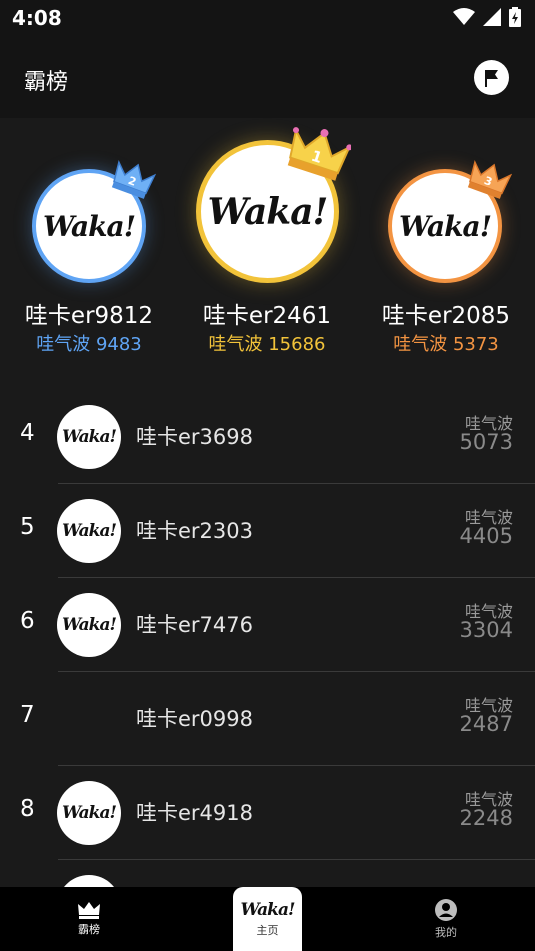  I want to click on rank-number: 4, so click(27, 433).